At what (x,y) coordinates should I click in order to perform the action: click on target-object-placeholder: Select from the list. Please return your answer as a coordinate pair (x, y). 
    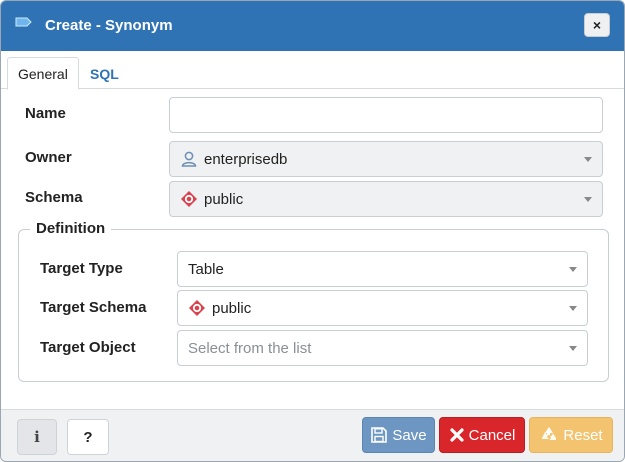
    Looking at the image, I should click on (250, 348).